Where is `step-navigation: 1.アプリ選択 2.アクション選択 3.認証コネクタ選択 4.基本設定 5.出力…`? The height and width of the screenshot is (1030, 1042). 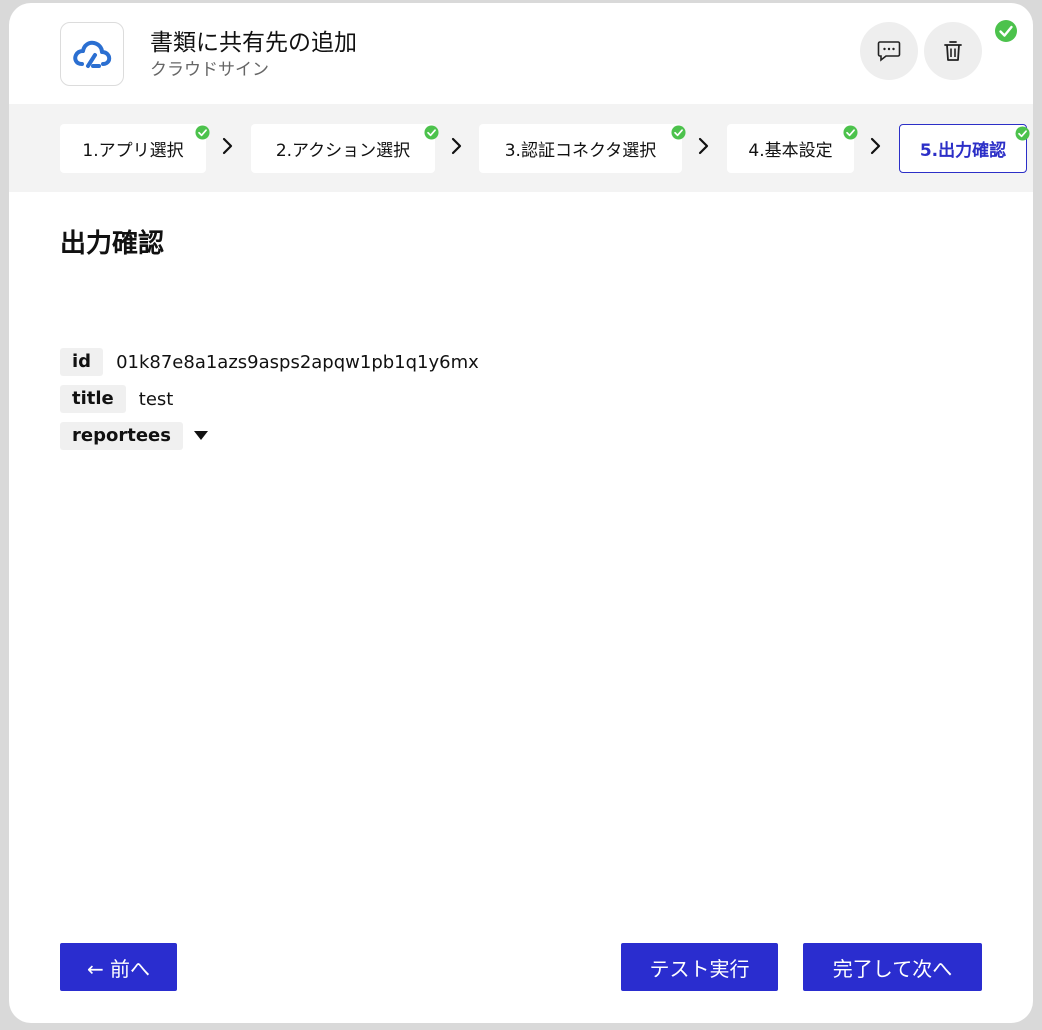
step-navigation: 1.アプリ選択 2.アクション選択 3.認証コネクタ選択 4.基本設定 5.出力… is located at coordinates (521, 148).